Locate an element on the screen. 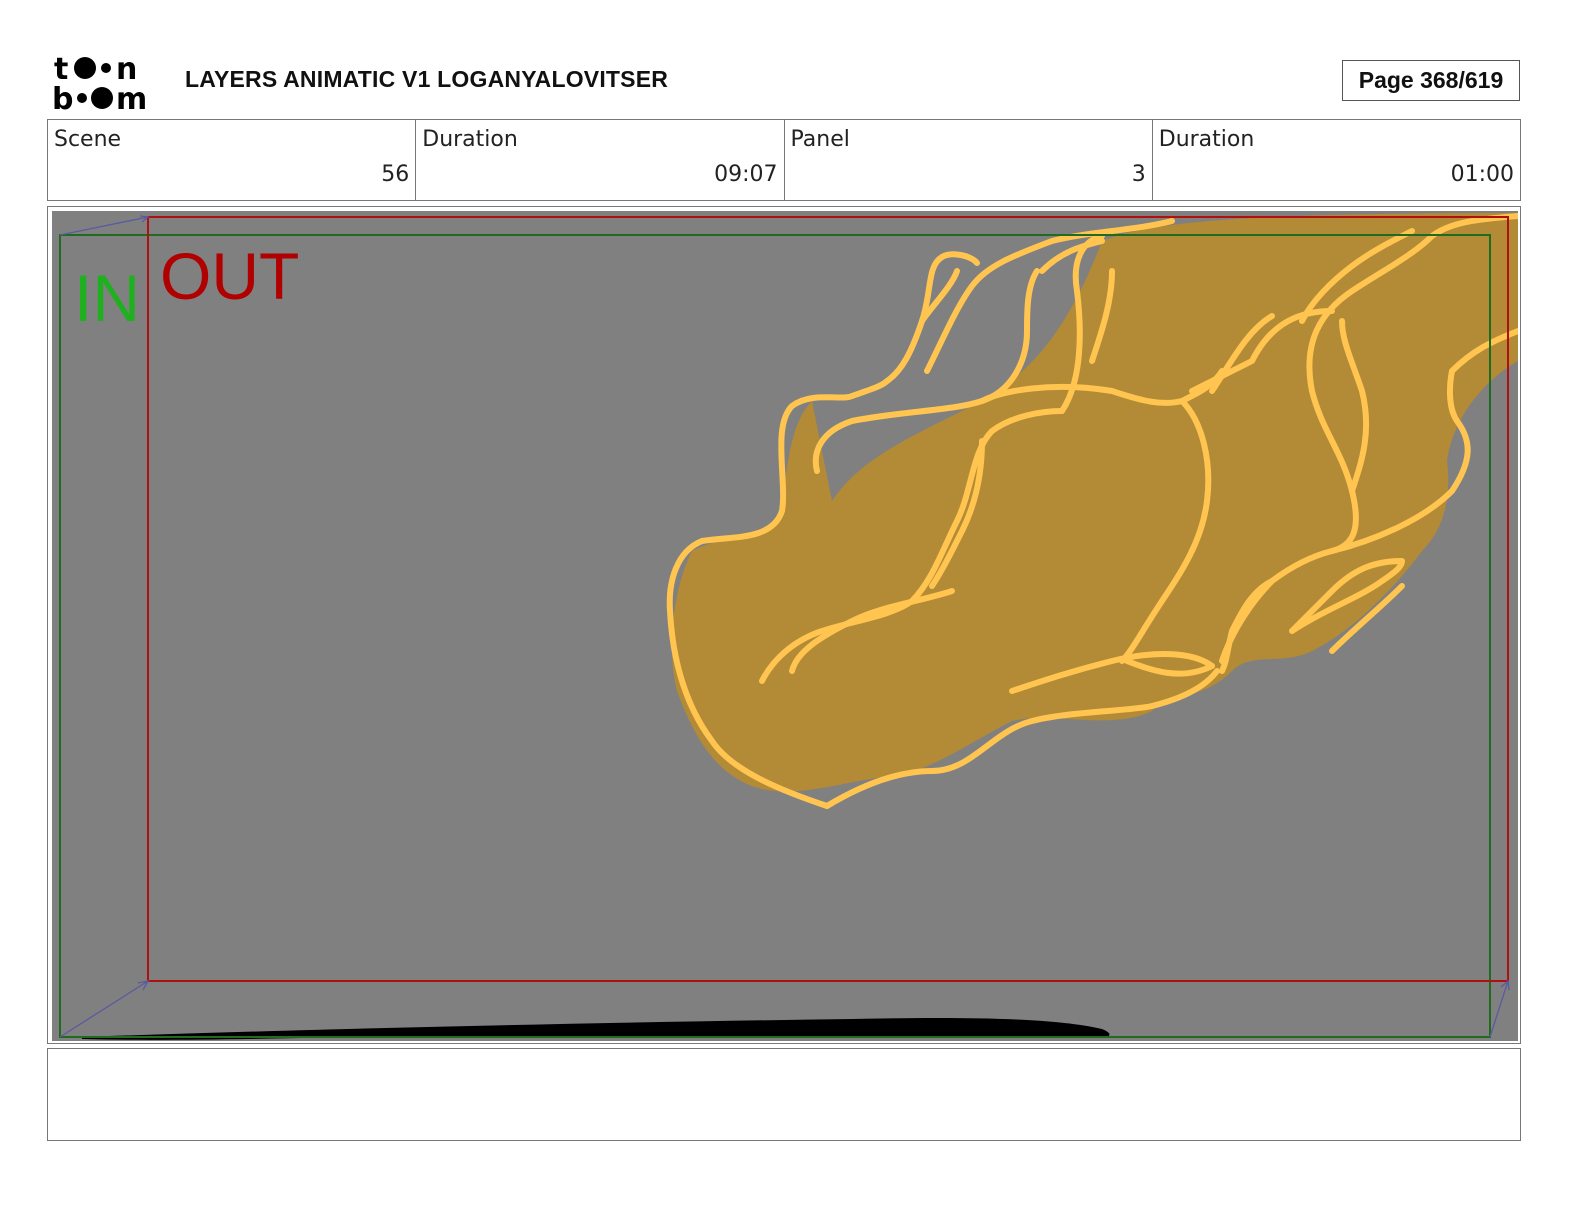 The width and height of the screenshot is (1584, 1224). scene-label: Scene is located at coordinates (88, 139).